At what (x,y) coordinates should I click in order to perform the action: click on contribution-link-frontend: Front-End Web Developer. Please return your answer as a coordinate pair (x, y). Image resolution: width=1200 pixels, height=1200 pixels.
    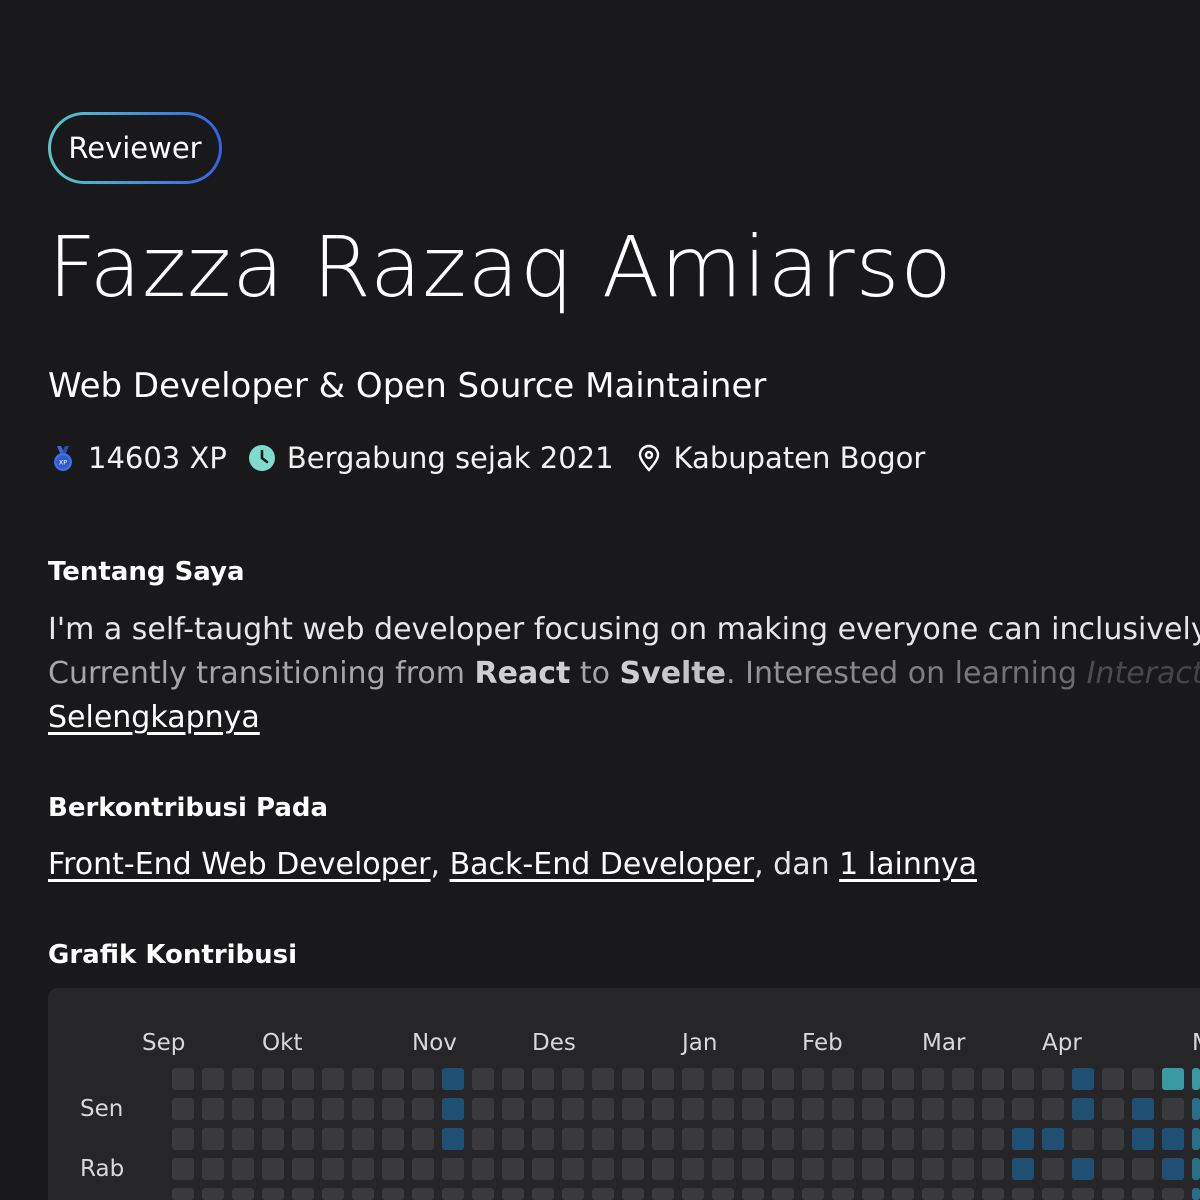
    Looking at the image, I should click on (239, 864).